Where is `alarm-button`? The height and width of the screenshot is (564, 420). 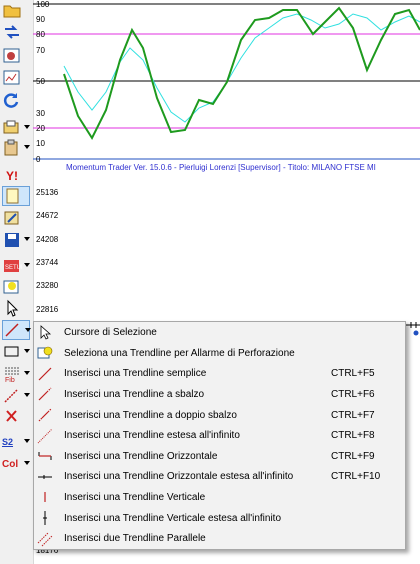 alarm-button is located at coordinates (16, 287).